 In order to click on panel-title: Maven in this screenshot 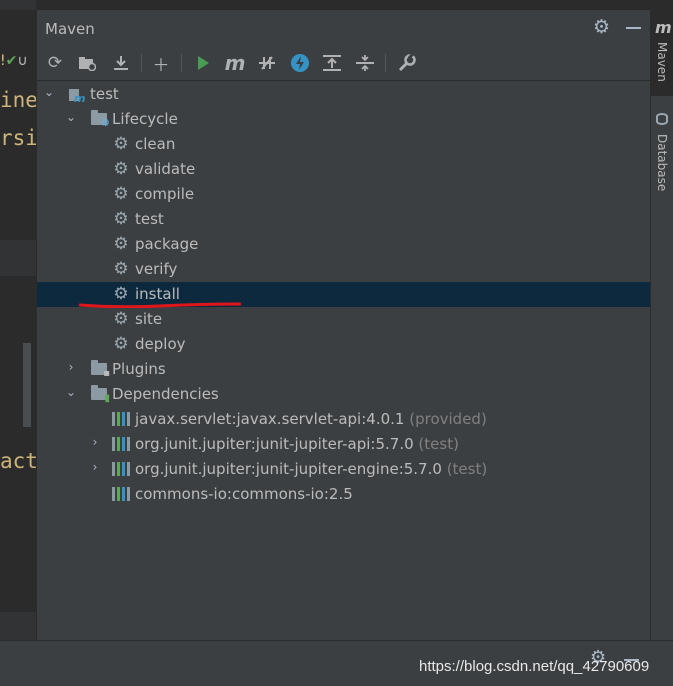, I will do `click(70, 29)`.